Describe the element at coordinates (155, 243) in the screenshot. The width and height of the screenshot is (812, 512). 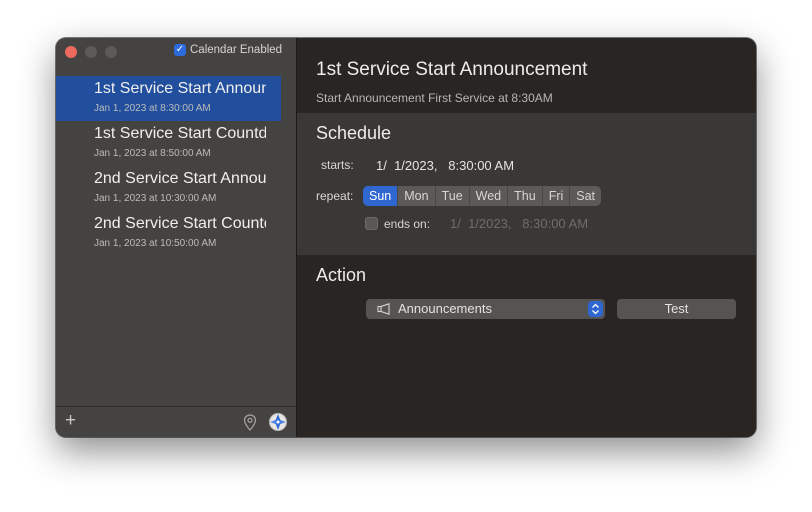
I see `list-item-date: Jan 1, 2023 at 10:50:00 AM` at that location.